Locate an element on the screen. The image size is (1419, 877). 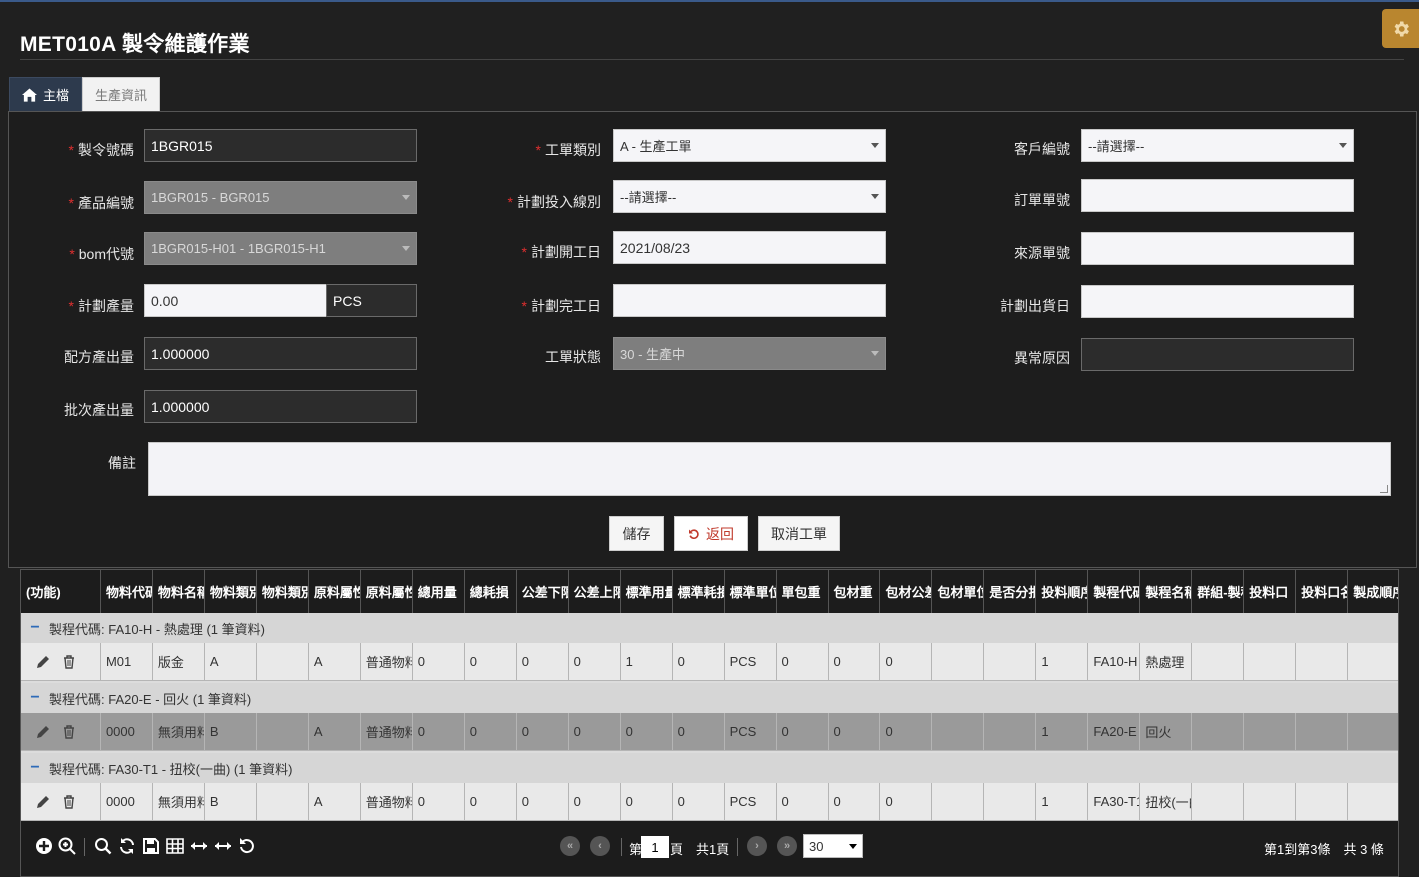
product-select: 1BGR015 - BGR015 is located at coordinates (280, 197).